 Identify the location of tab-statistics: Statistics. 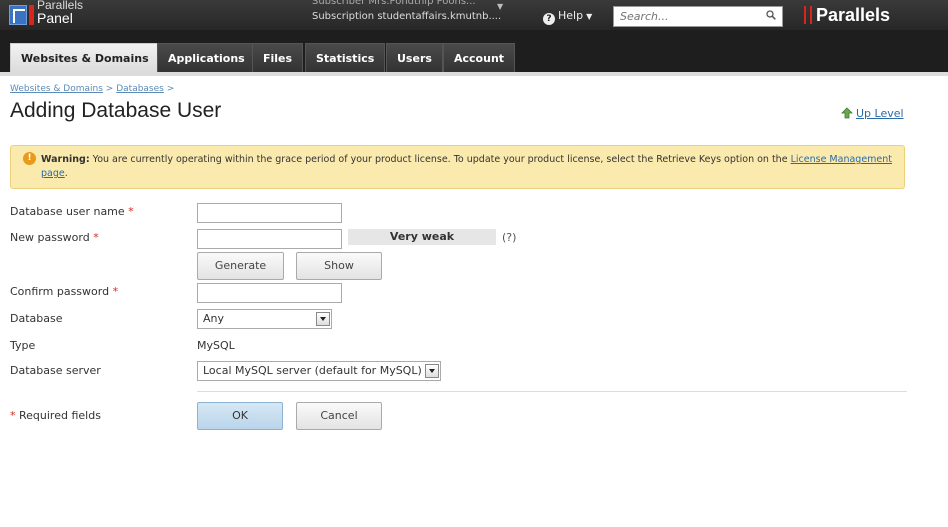
(345, 57).